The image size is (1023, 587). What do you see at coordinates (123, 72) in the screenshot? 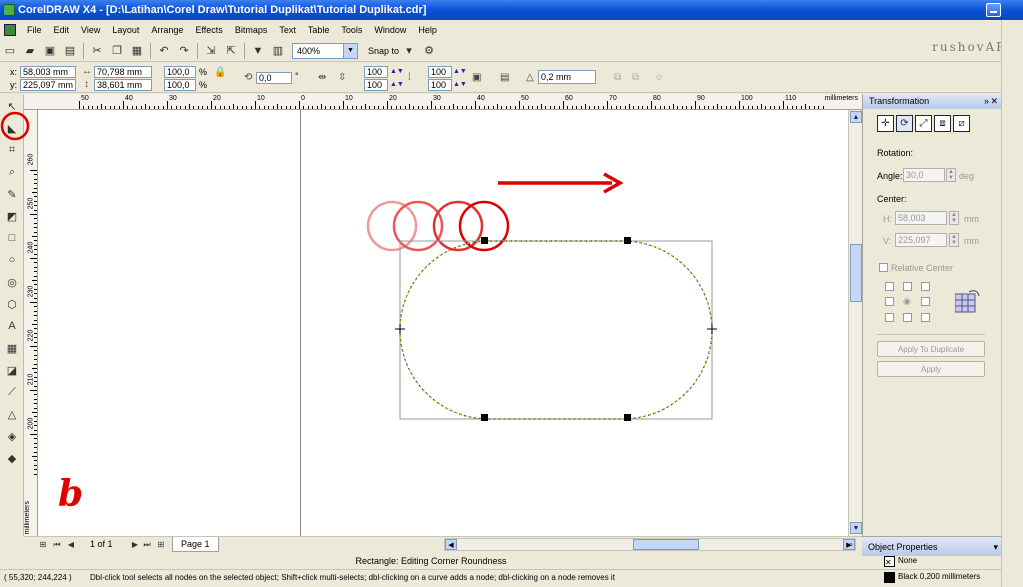
I see `width-field: 70,798 mm` at bounding box center [123, 72].